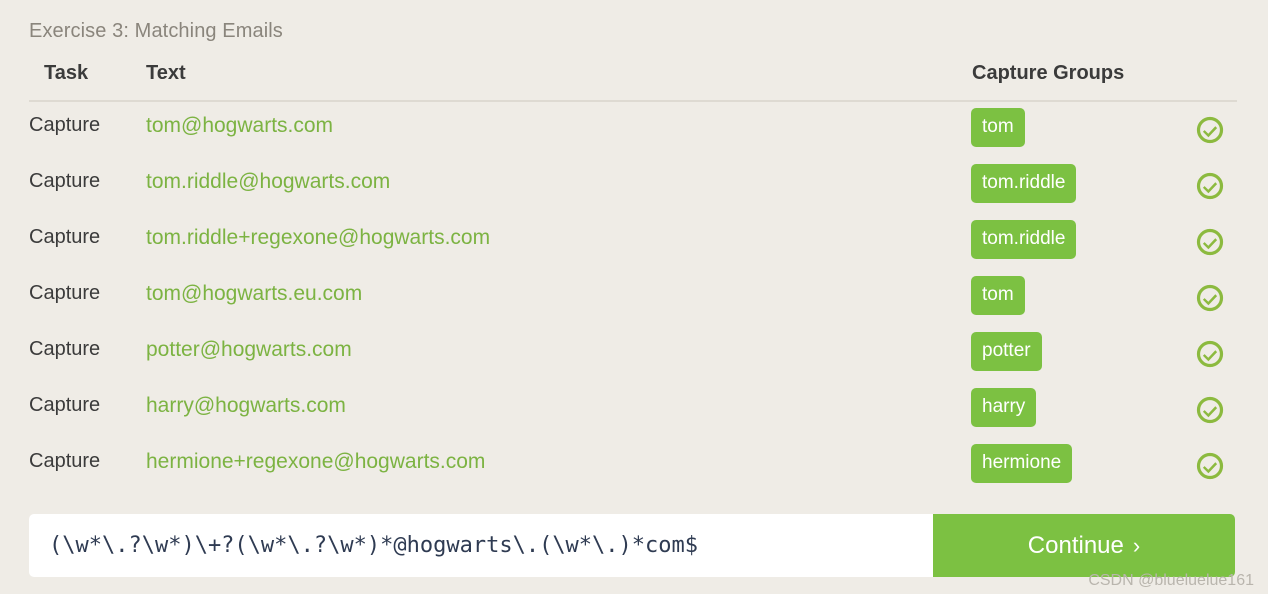 This screenshot has height=594, width=1268. I want to click on row-text-value: tom.riddle@hogwarts.com, so click(268, 181).